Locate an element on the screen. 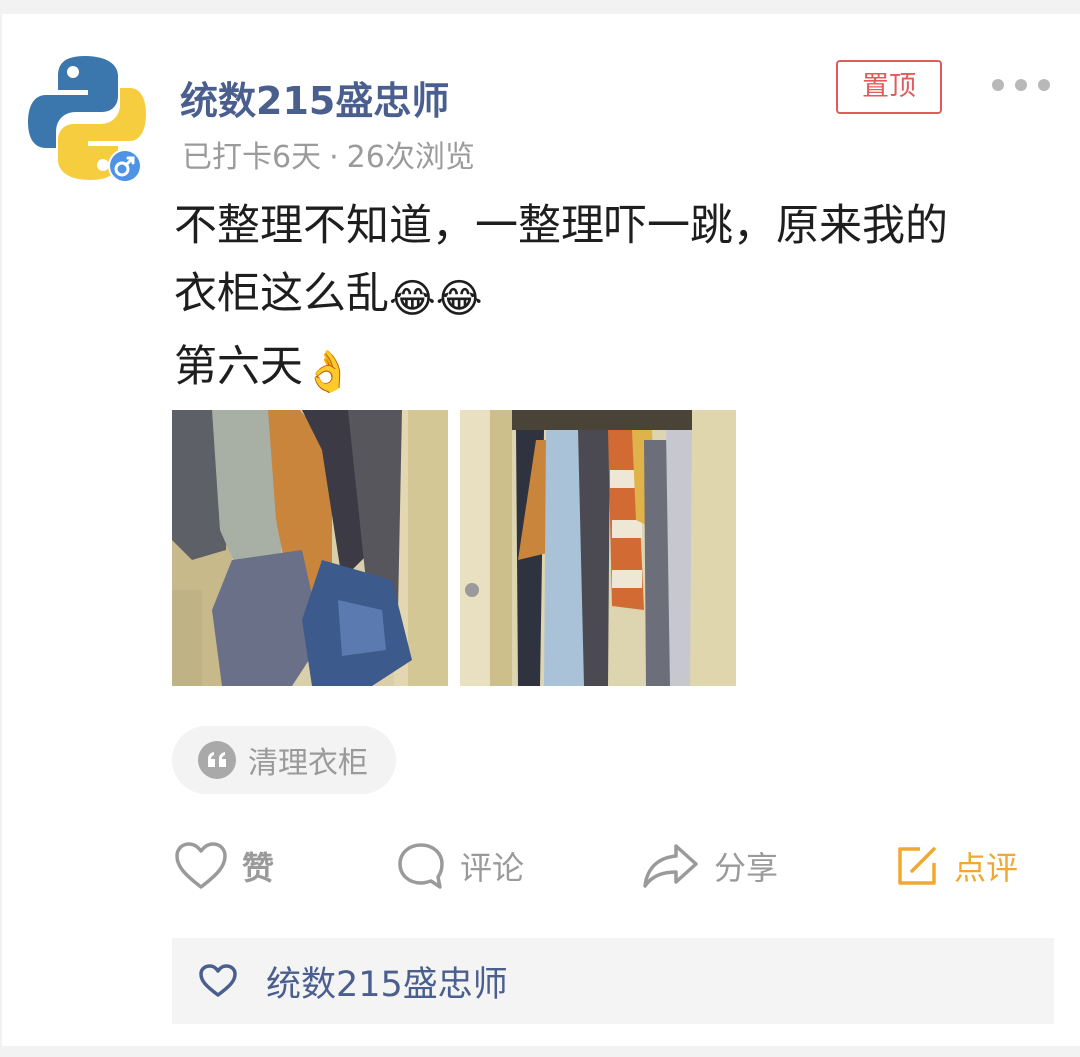  male-icon is located at coordinates (125, 166).